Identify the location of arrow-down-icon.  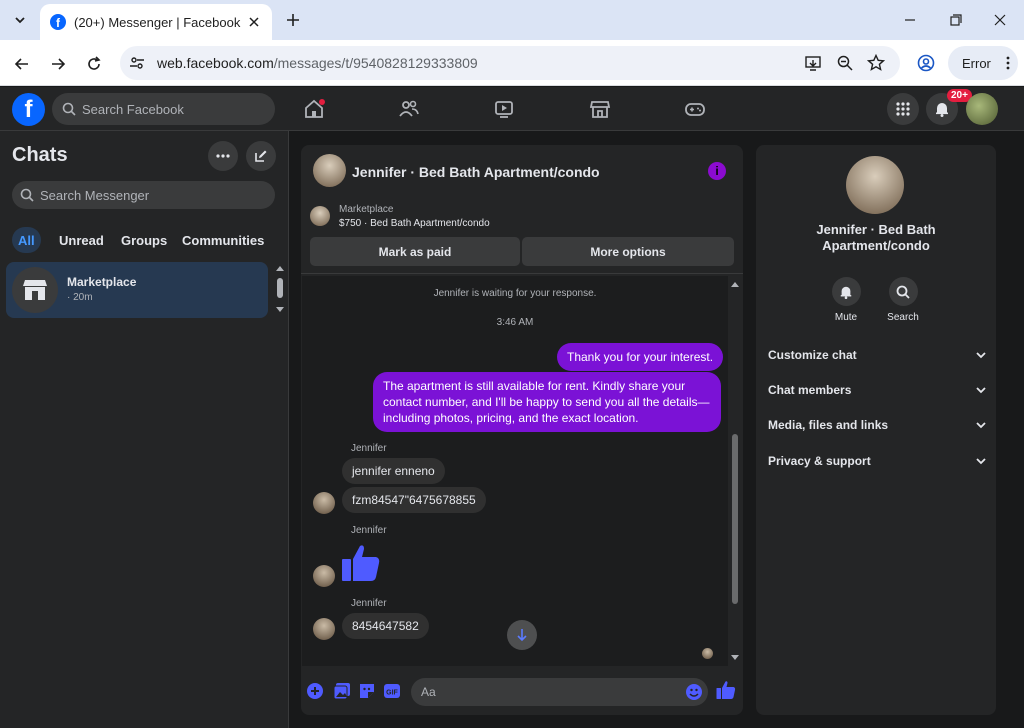
(522, 635).